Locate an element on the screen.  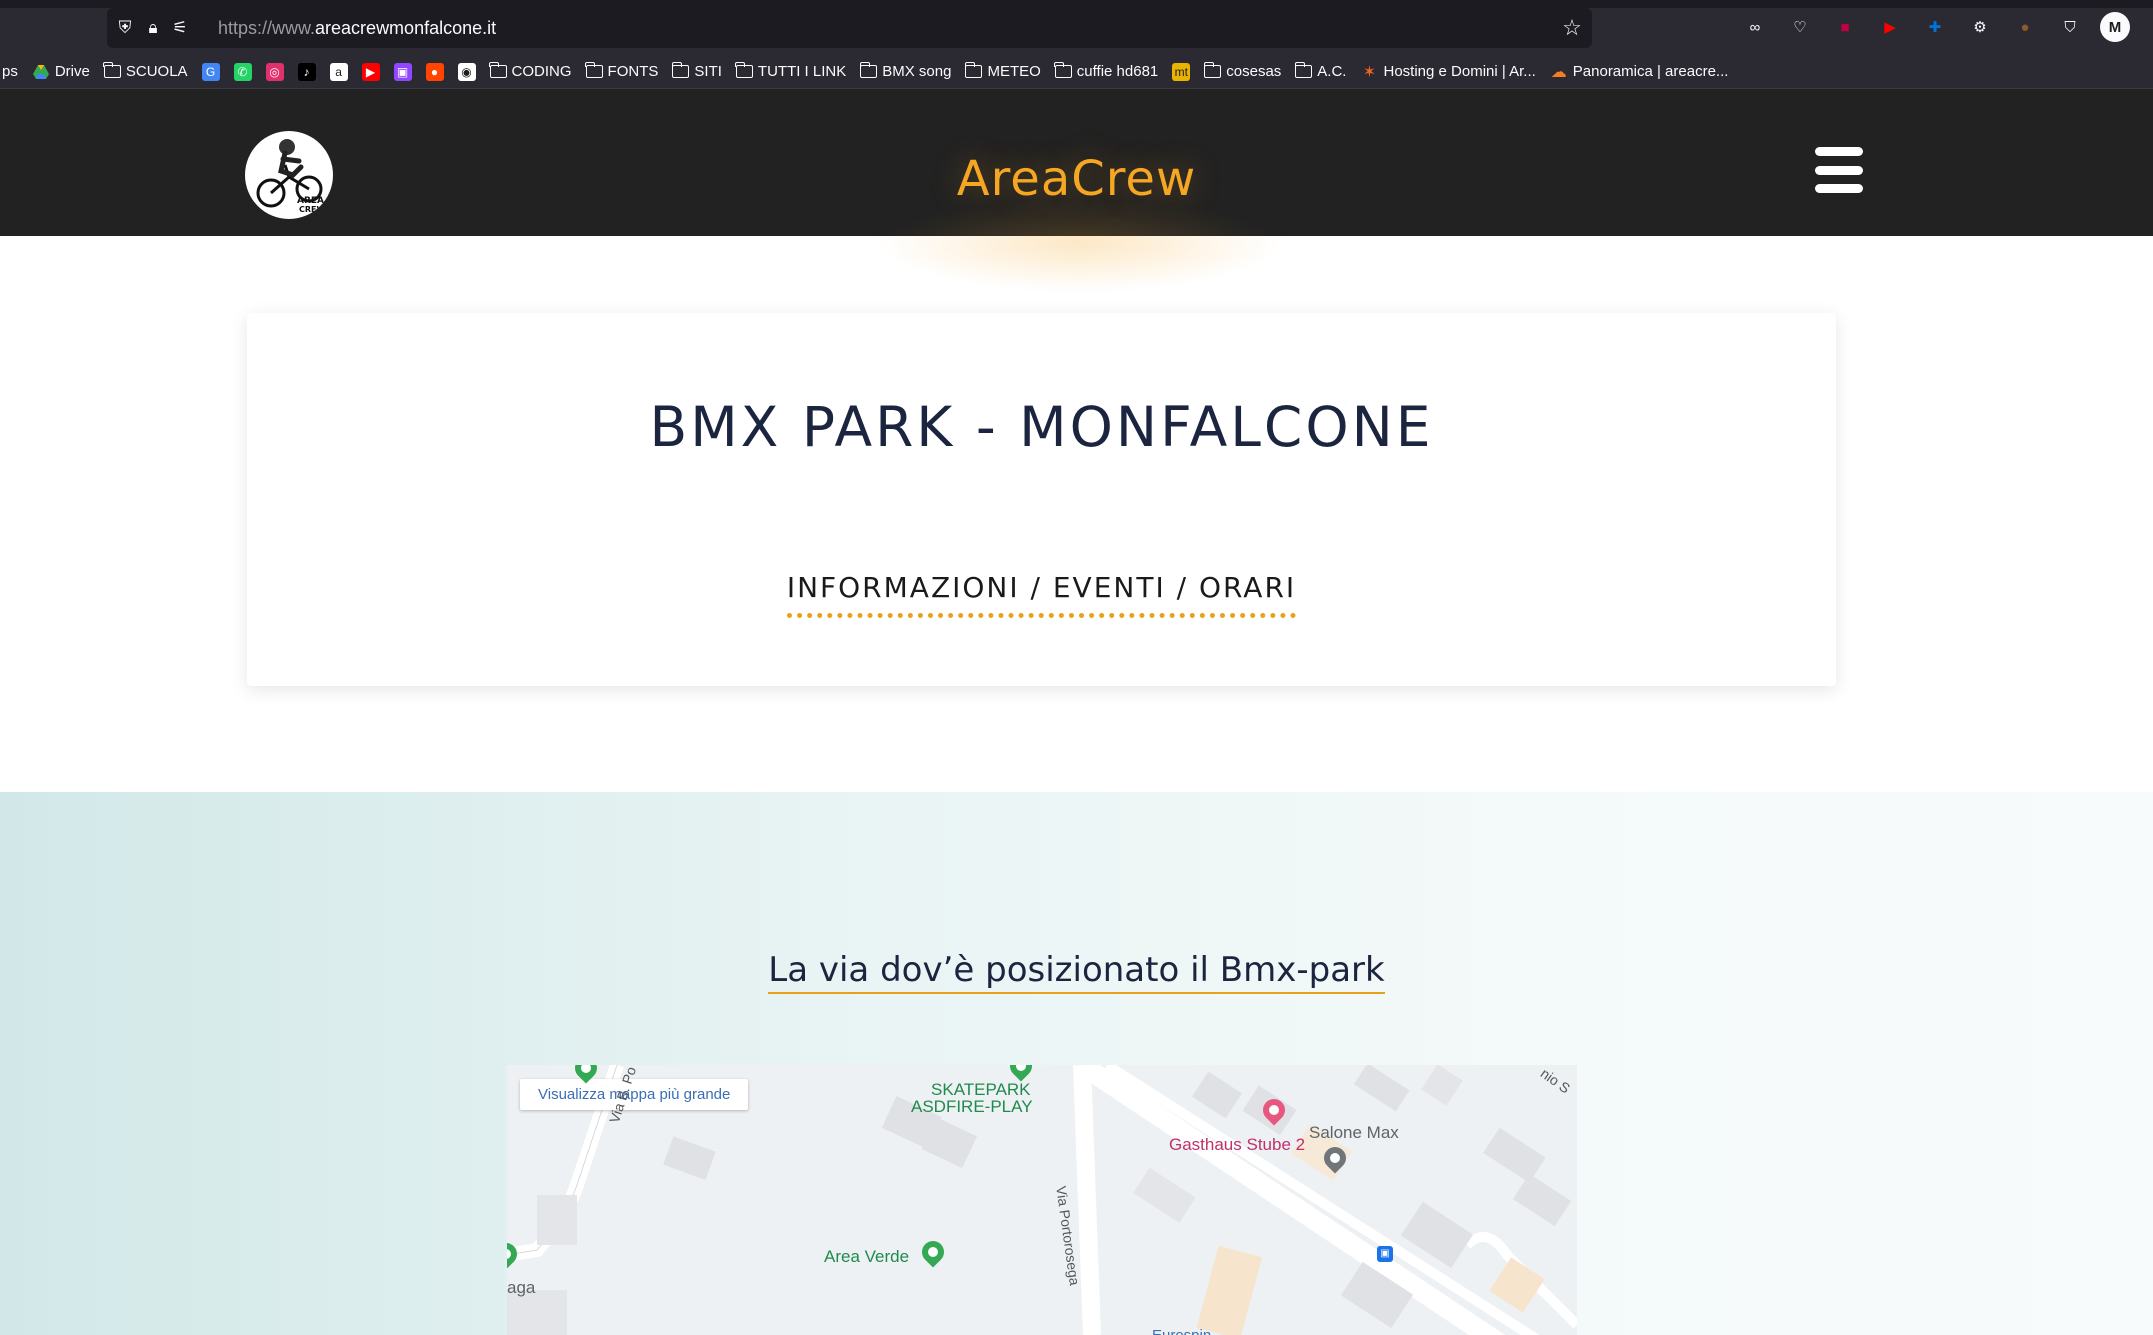
github-icon: ◉ is located at coordinates (466, 71).